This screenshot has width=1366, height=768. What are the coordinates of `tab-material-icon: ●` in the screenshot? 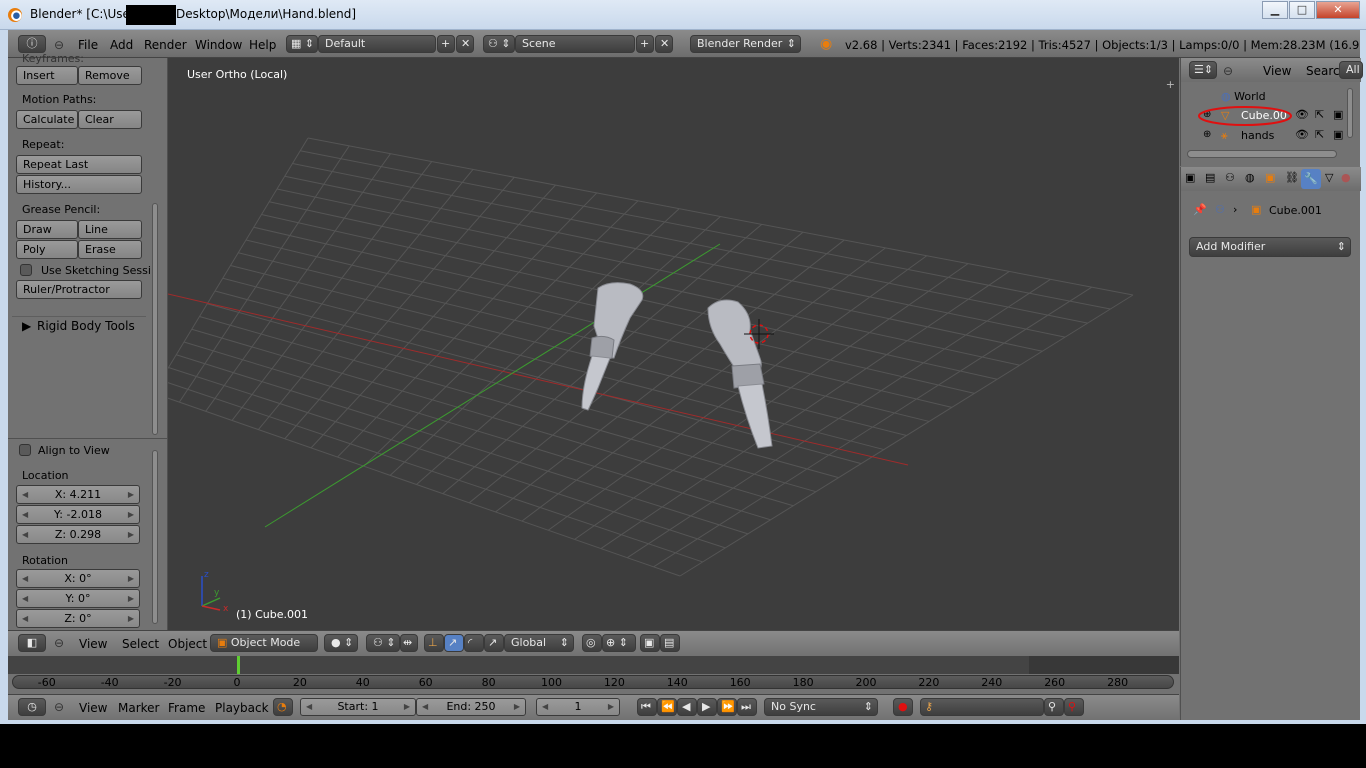 It's located at (1346, 177).